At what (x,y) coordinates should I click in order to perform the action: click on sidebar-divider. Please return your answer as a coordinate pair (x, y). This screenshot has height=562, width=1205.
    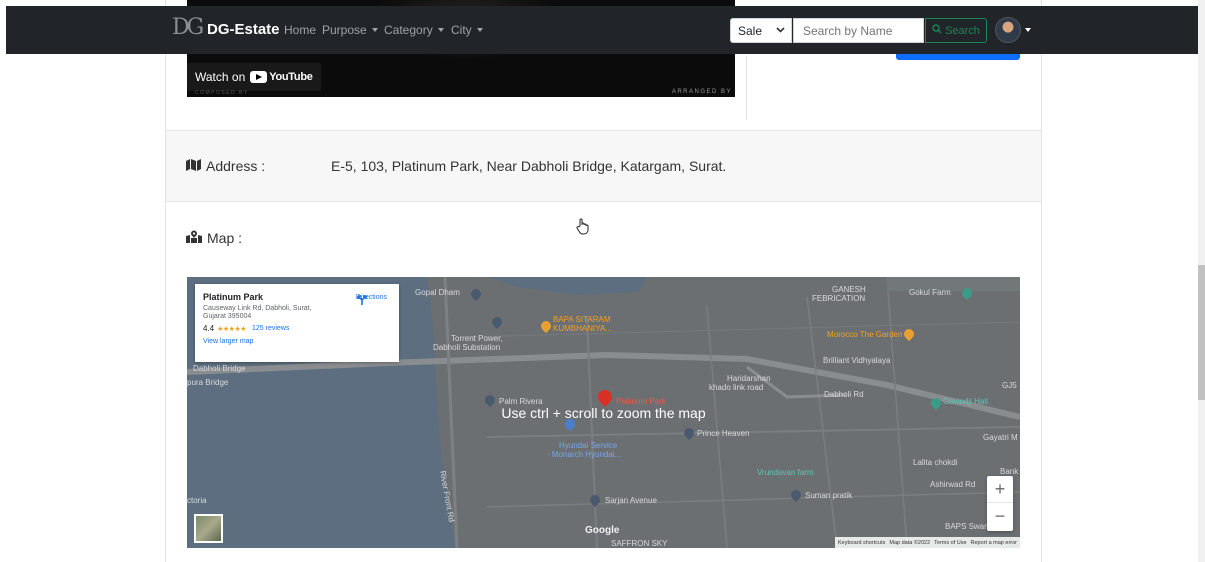
    Looking at the image, I should click on (746, 88).